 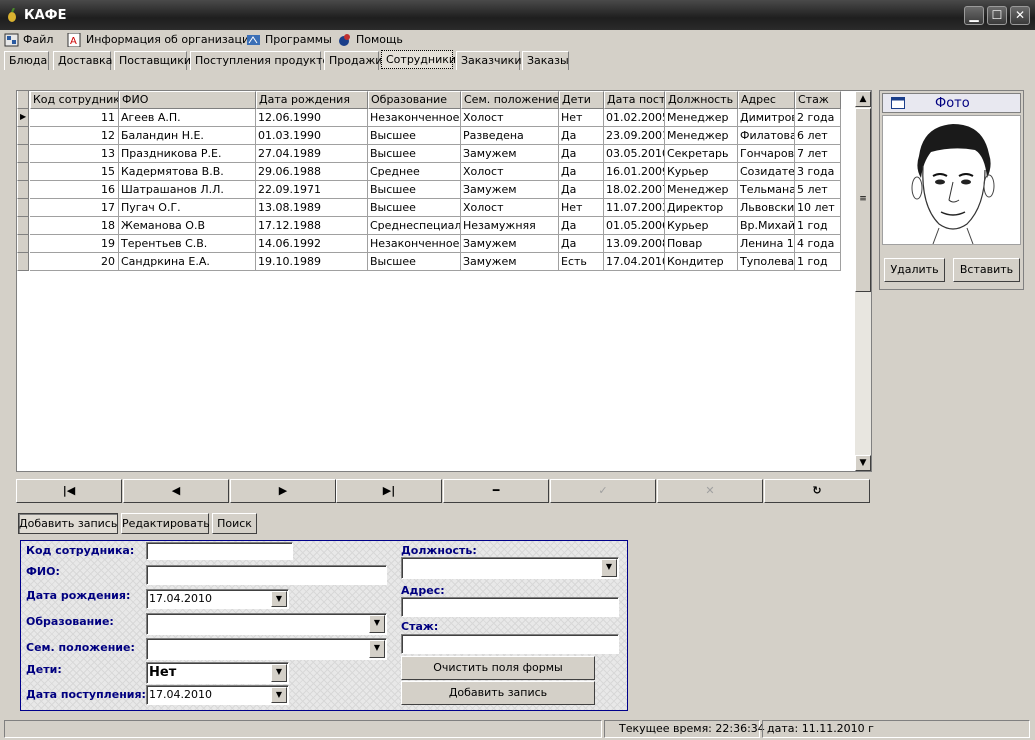 I want to click on cell-code: 16, so click(x=74, y=190).